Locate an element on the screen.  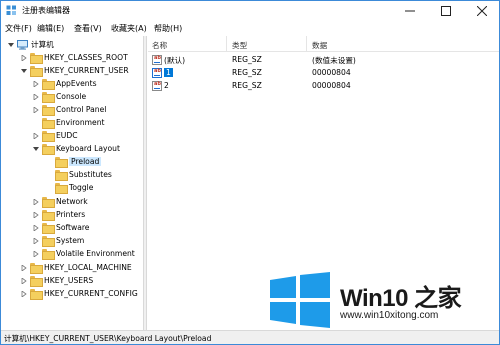
tree-node-preload: Preload is located at coordinates (73, 161).